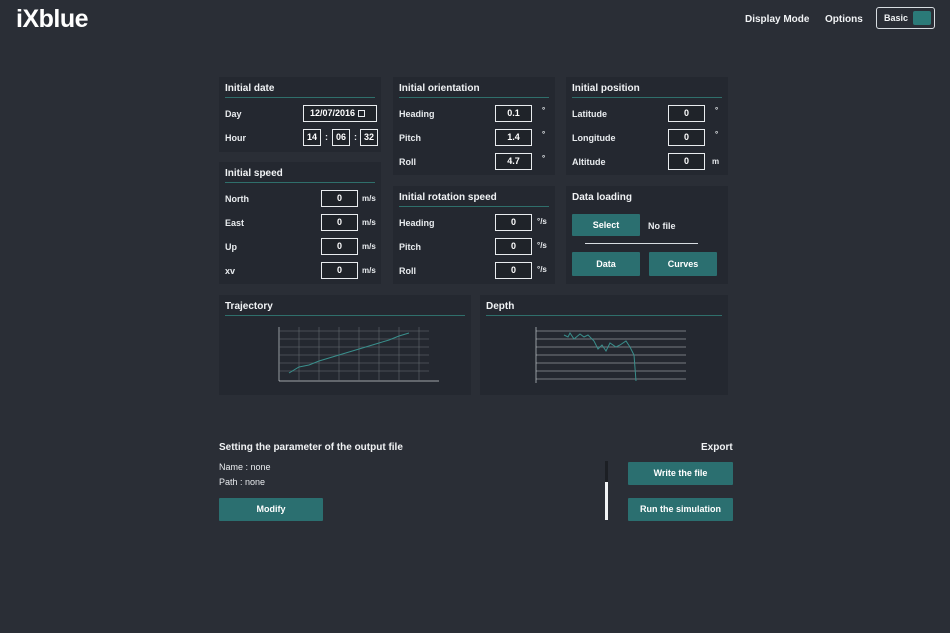 This screenshot has height=633, width=950. What do you see at coordinates (235, 223) in the screenshot?
I see `speed-east-label: East` at bounding box center [235, 223].